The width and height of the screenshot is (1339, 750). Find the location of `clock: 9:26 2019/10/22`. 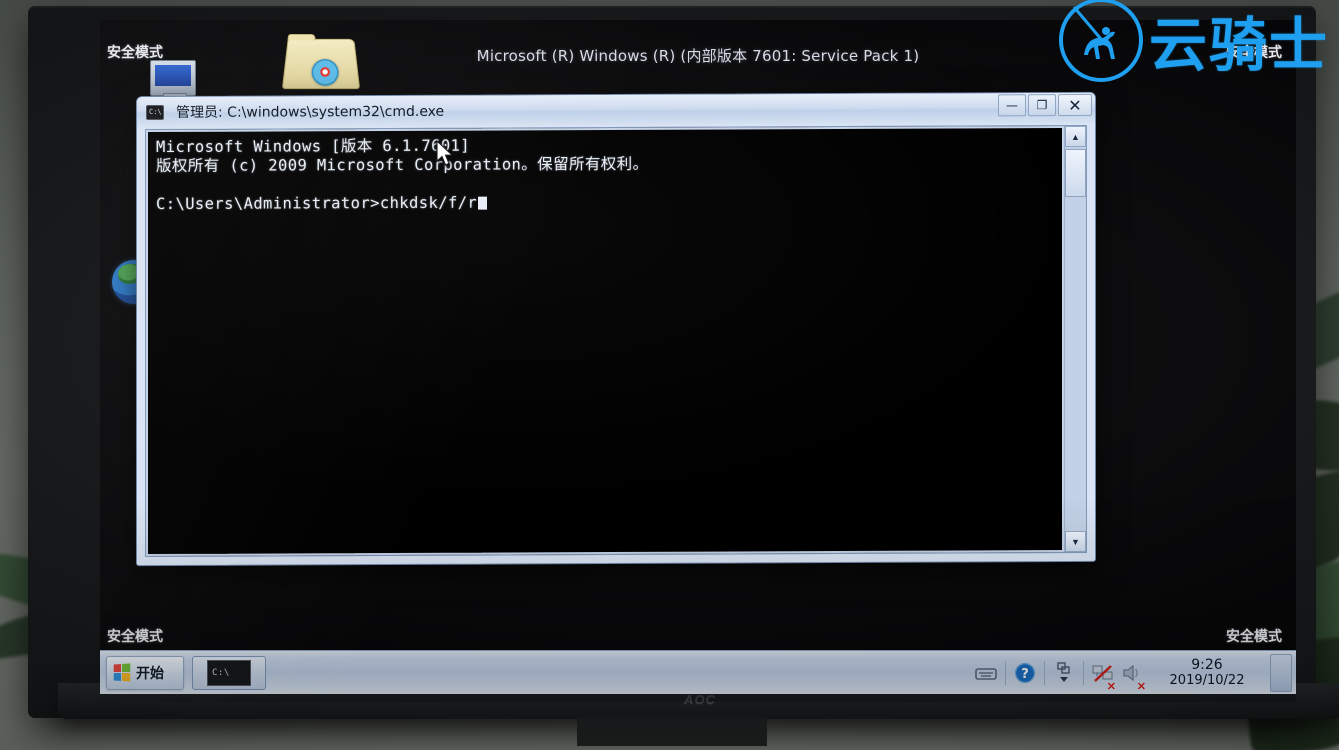

clock: 9:26 2019/10/22 is located at coordinates (1207, 673).